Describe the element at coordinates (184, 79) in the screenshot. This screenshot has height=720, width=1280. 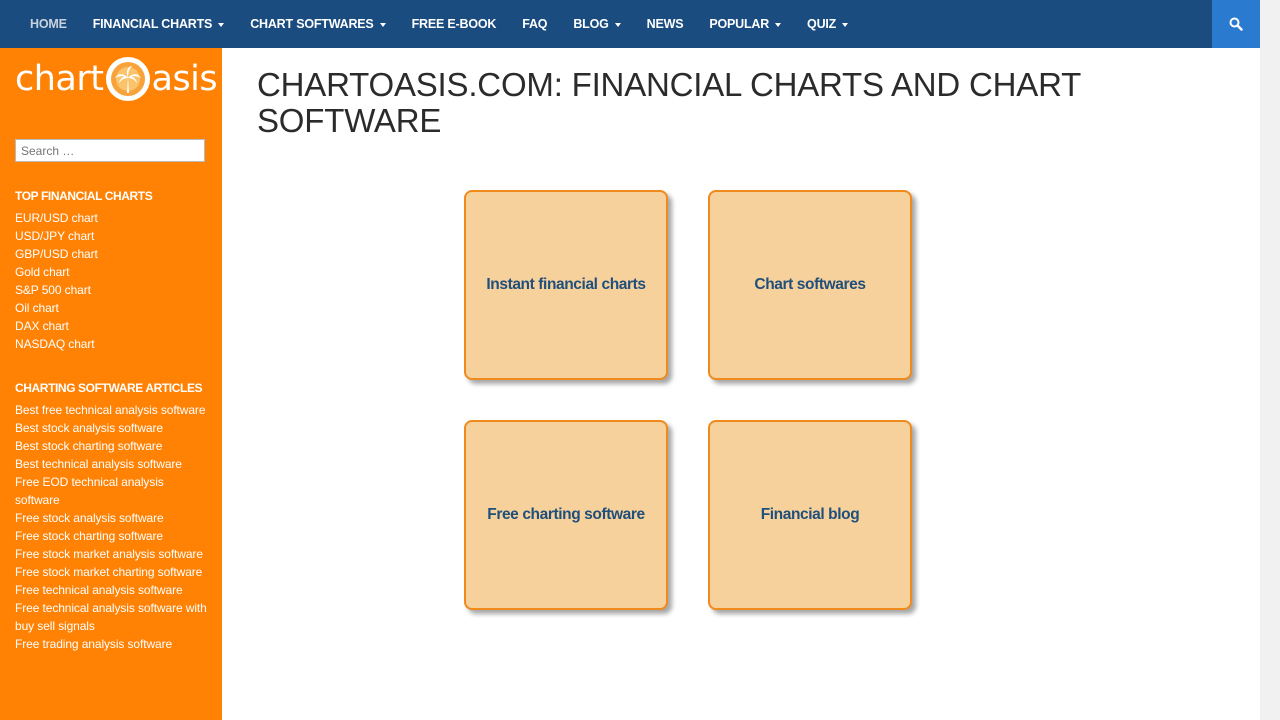
I see `logo-text-right: asis` at that location.